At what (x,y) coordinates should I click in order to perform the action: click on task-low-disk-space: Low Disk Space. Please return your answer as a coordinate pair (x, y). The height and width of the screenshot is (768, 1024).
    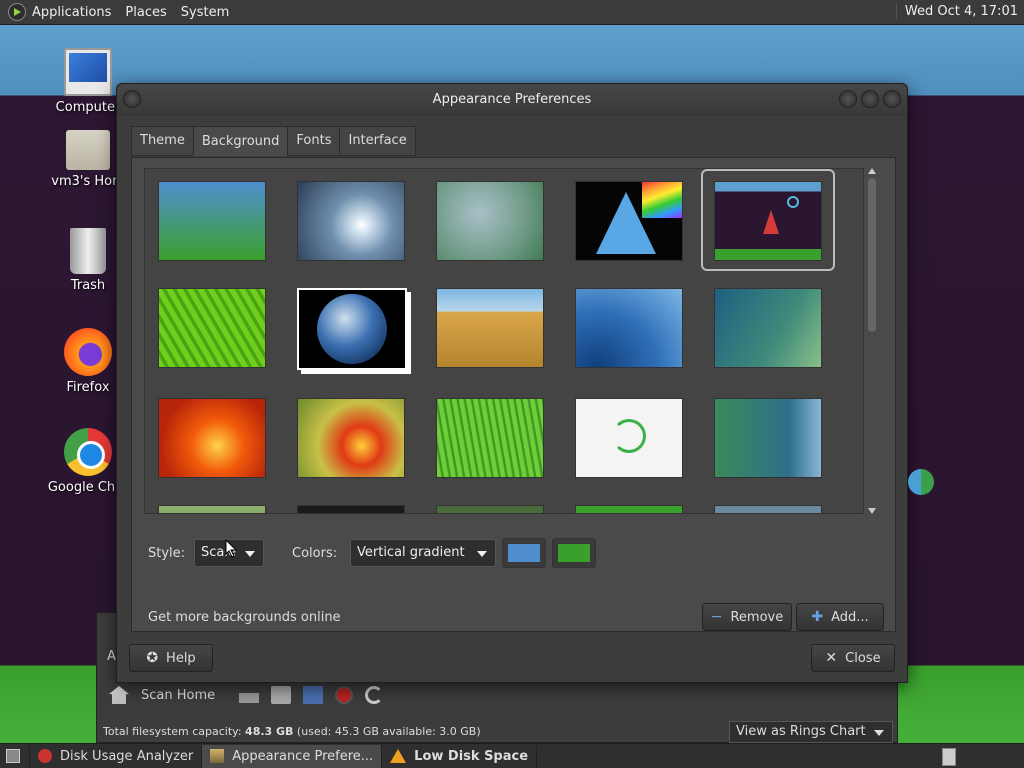
    Looking at the image, I should click on (460, 756).